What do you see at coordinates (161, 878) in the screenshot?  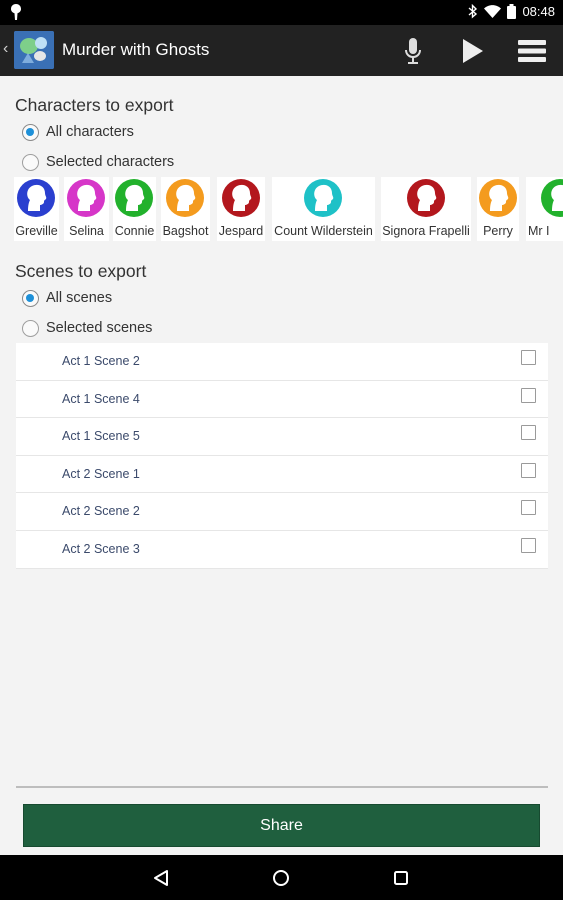 I see `back-nav-icon` at bounding box center [161, 878].